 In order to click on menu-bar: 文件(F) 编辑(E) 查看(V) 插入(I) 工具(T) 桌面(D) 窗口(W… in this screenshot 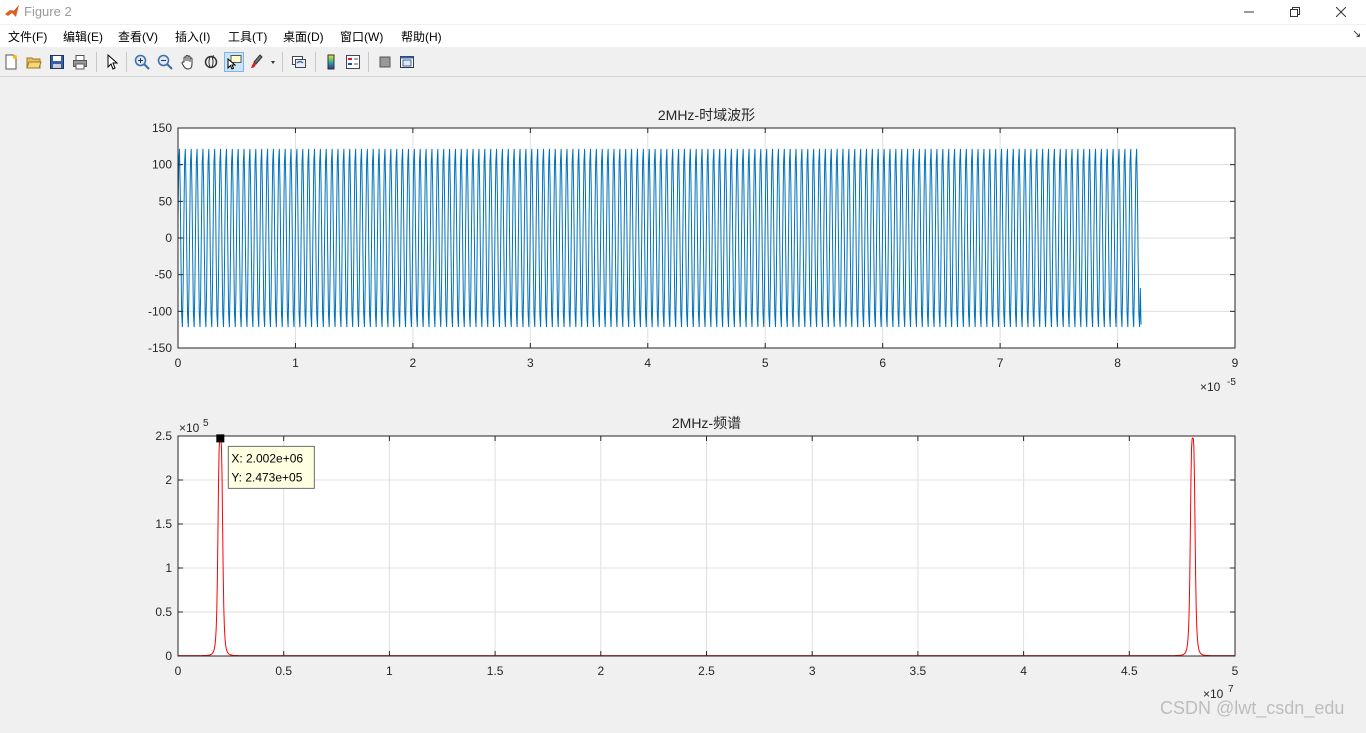, I will do `click(683, 36)`.